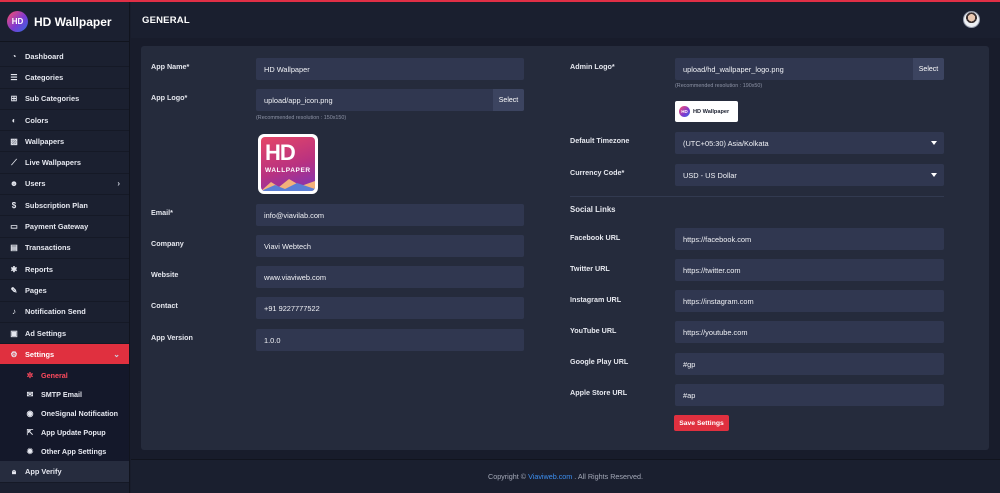 The width and height of the screenshot is (1000, 493). I want to click on company-label: Company, so click(167, 243).